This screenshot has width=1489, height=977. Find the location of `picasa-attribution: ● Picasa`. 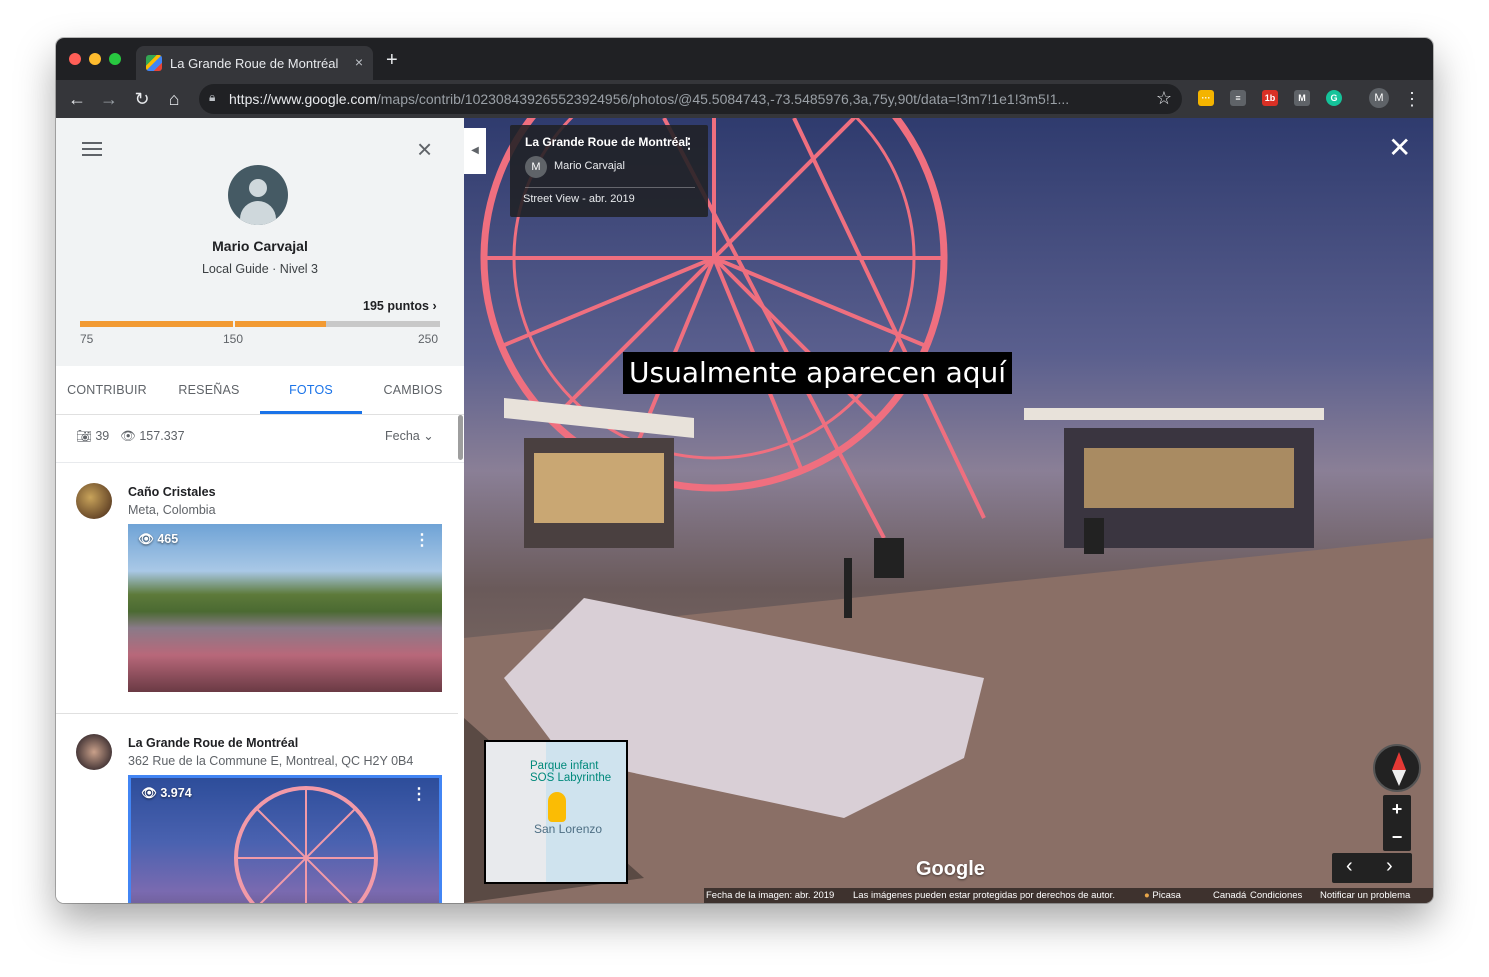

picasa-attribution: ● Picasa is located at coordinates (1162, 895).